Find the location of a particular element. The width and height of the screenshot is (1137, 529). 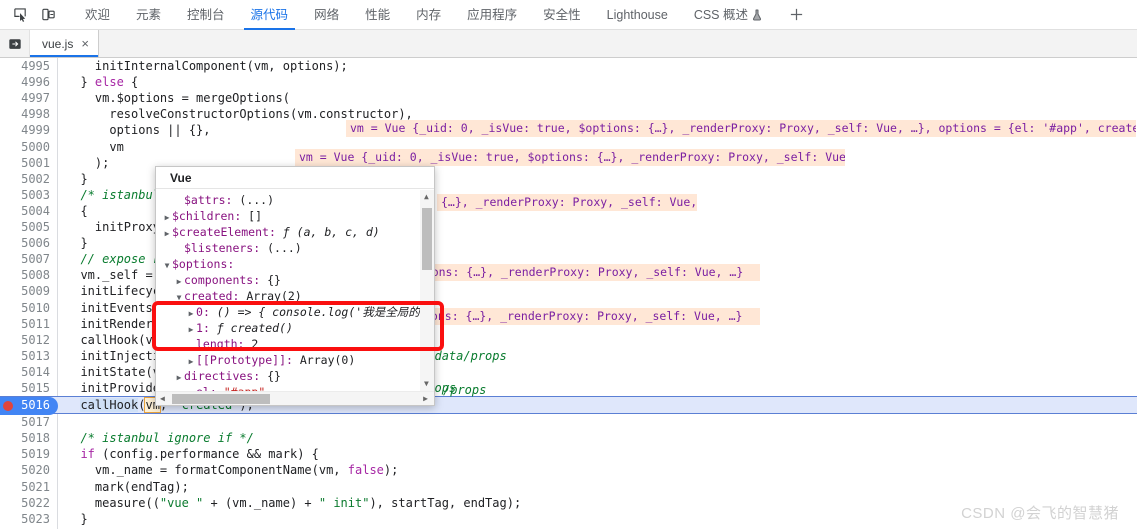

scroll-down-icon: ▼ is located at coordinates (426, 384).